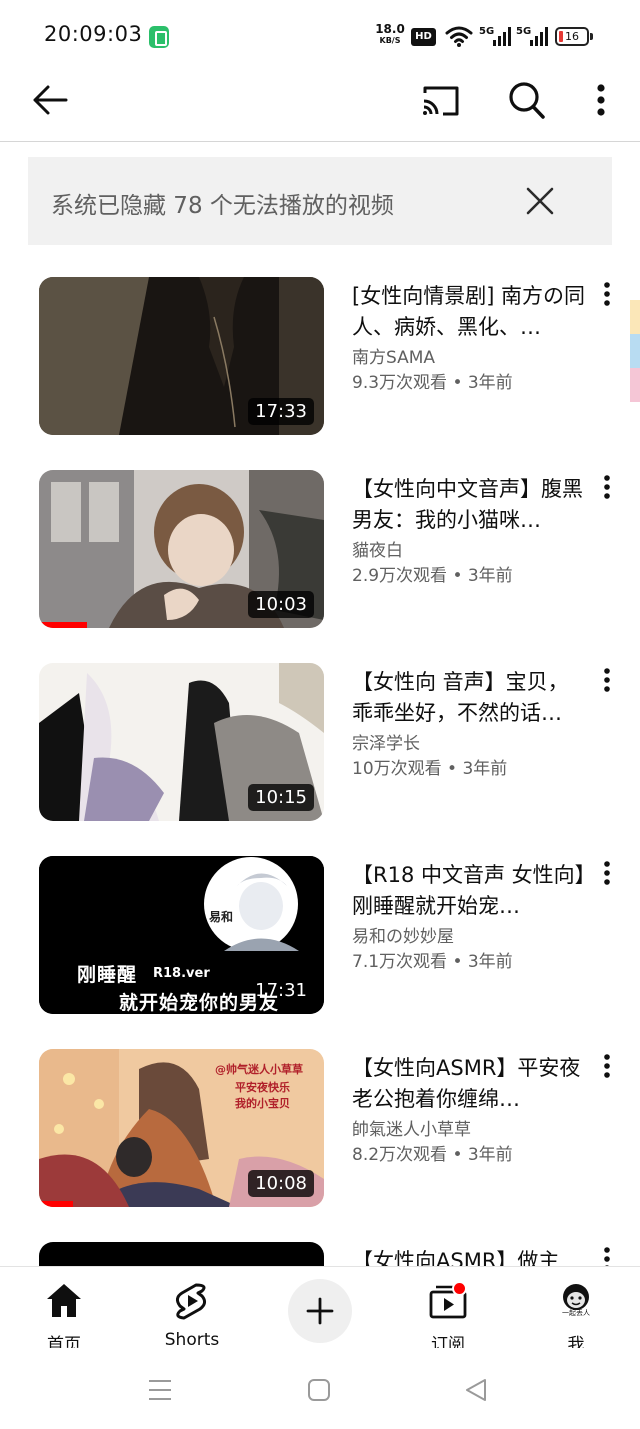  I want to click on video-duration: 10:08, so click(281, 1183).